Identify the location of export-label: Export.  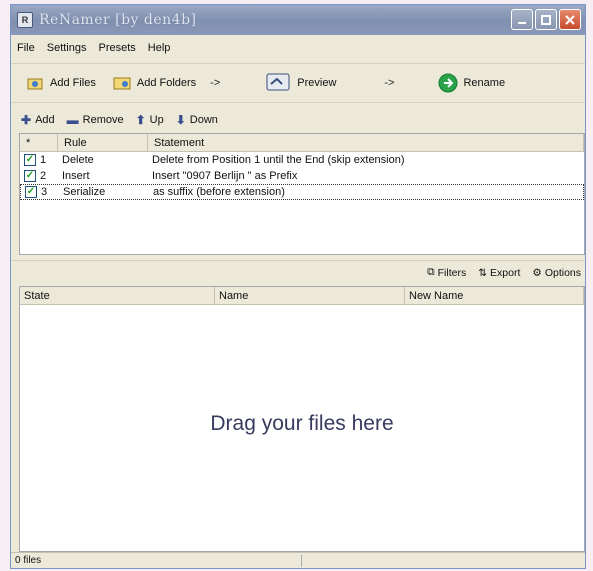
(505, 272).